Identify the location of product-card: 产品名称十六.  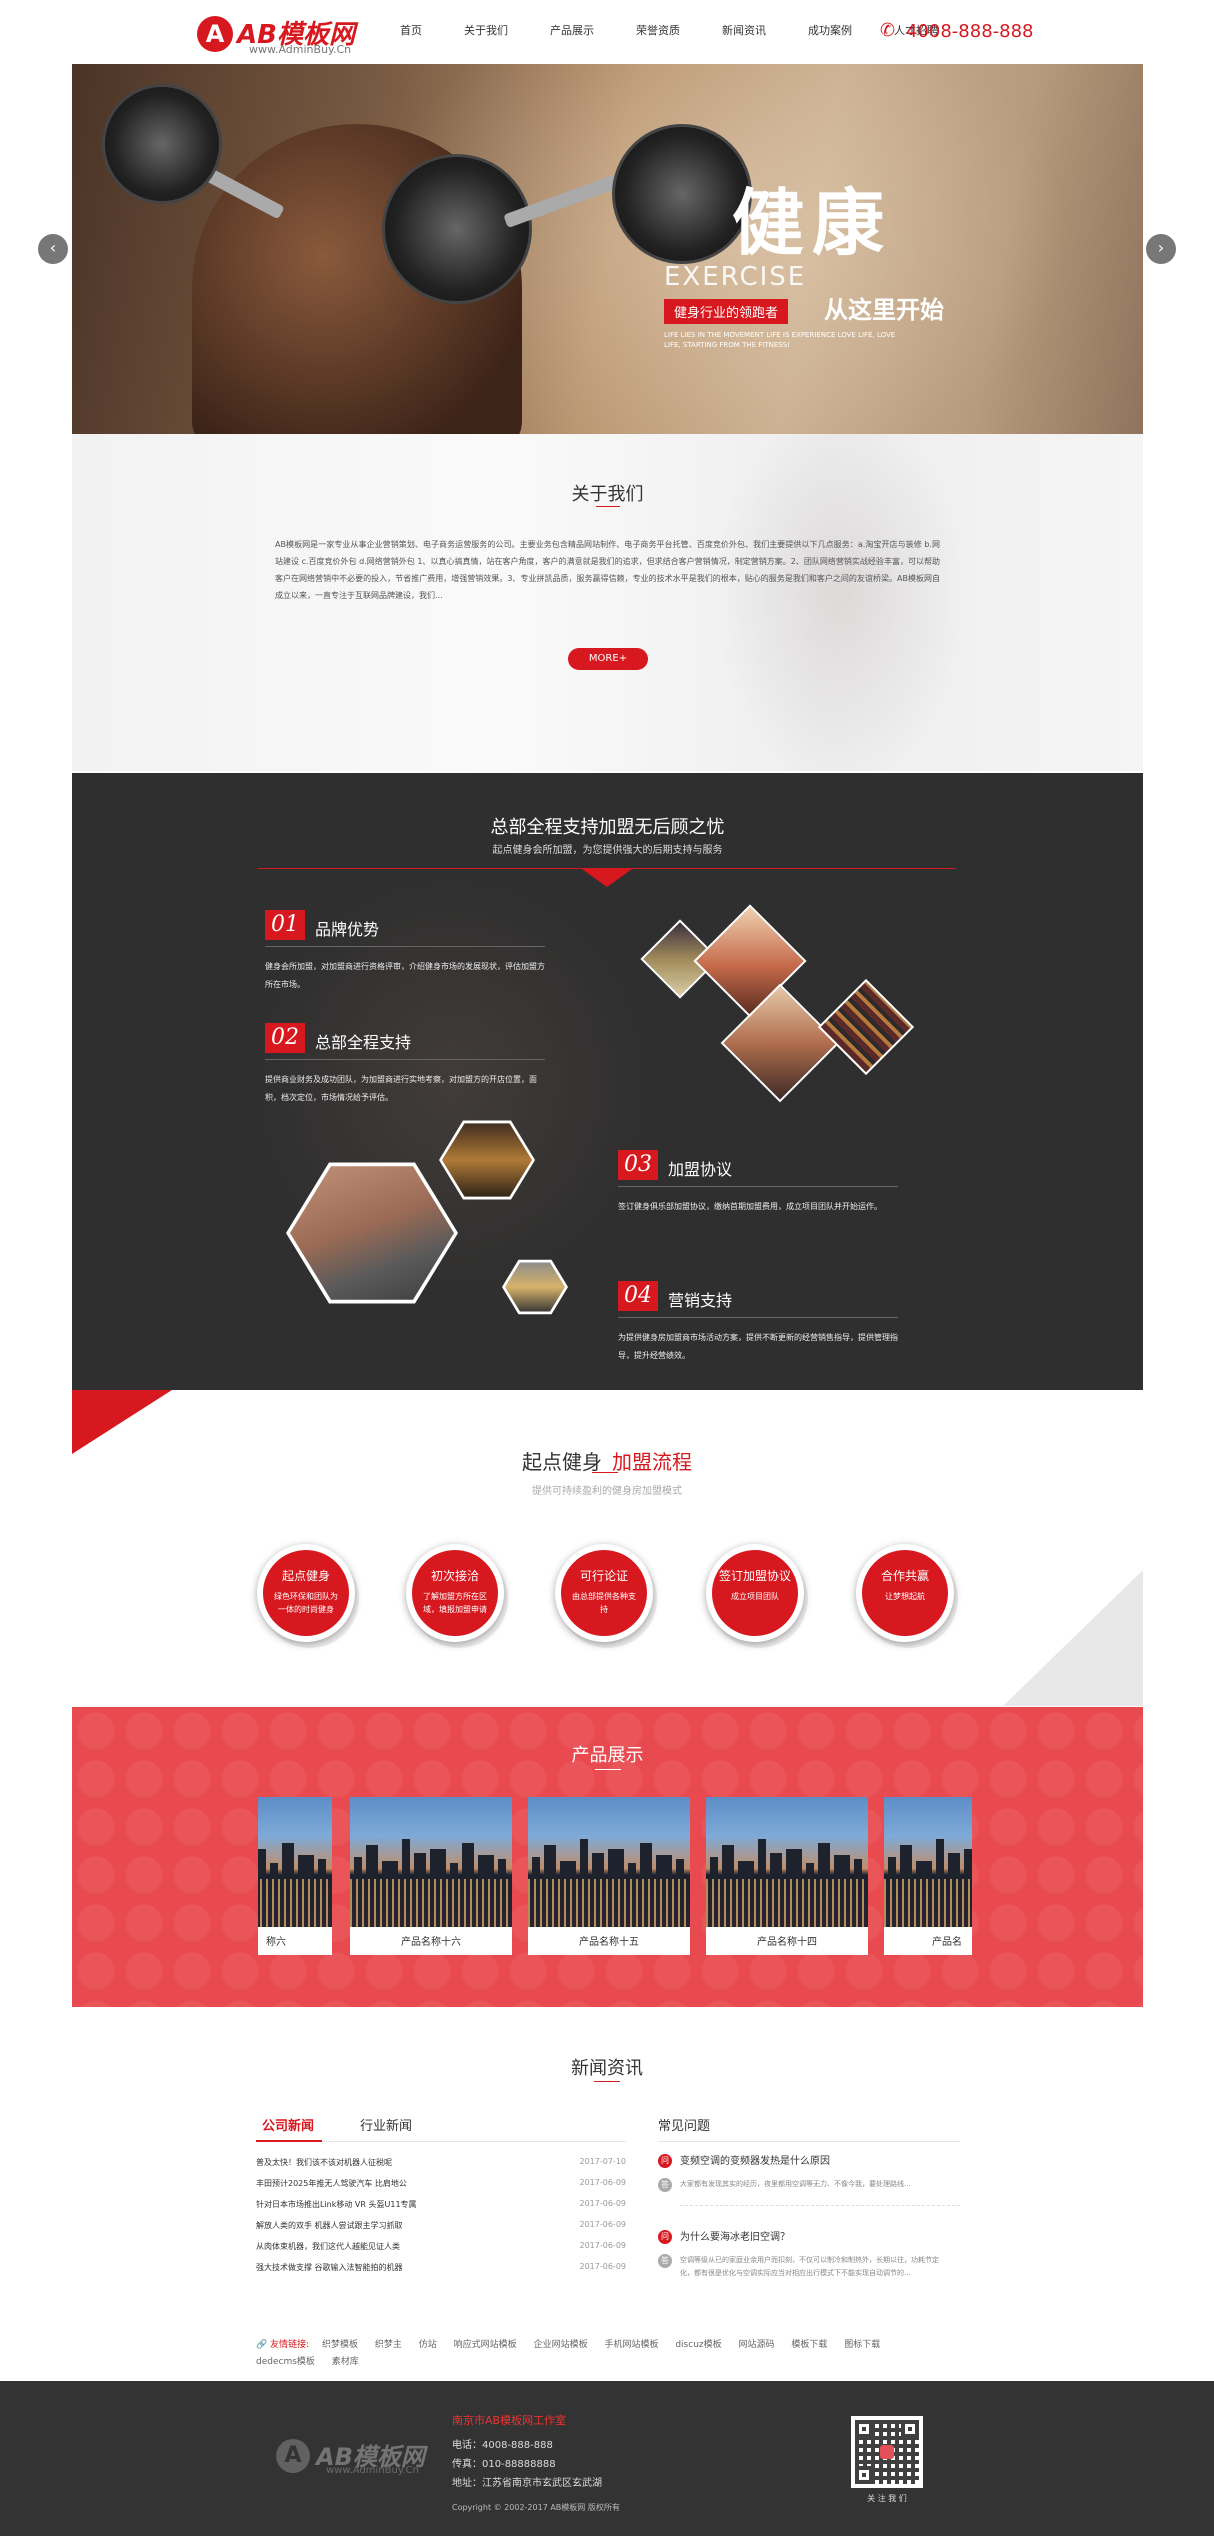
(431, 1876).